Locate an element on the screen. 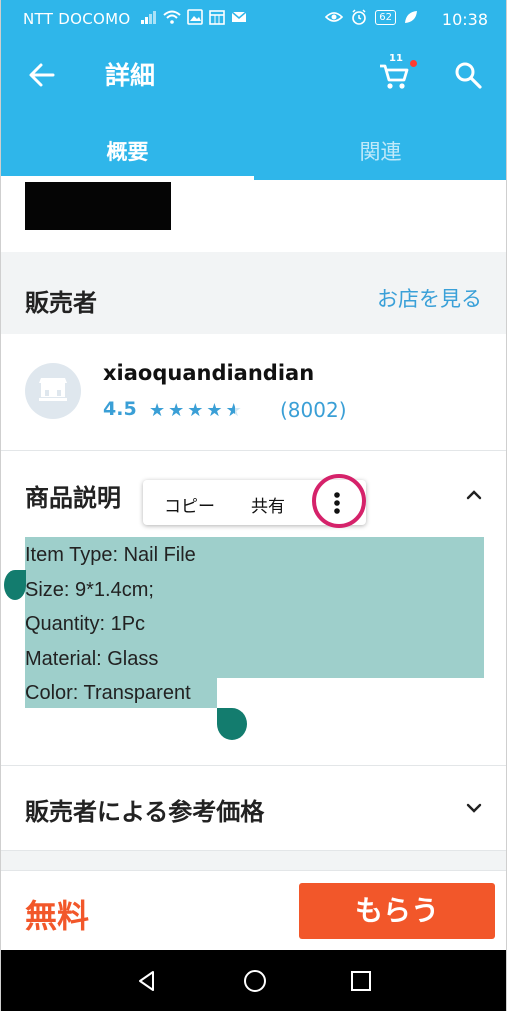 The image size is (507, 1011). description-line: Material: Glass is located at coordinates (92, 658).